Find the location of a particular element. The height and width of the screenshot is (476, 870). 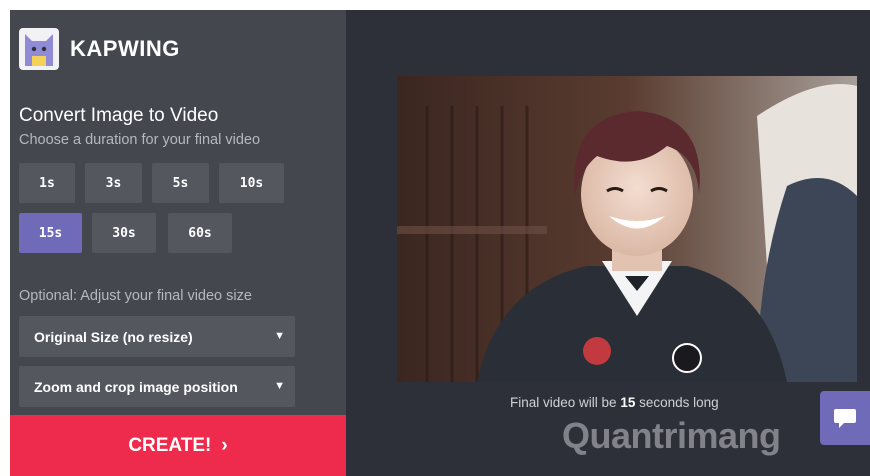

duration-option-3s: 3s is located at coordinates (113, 183).